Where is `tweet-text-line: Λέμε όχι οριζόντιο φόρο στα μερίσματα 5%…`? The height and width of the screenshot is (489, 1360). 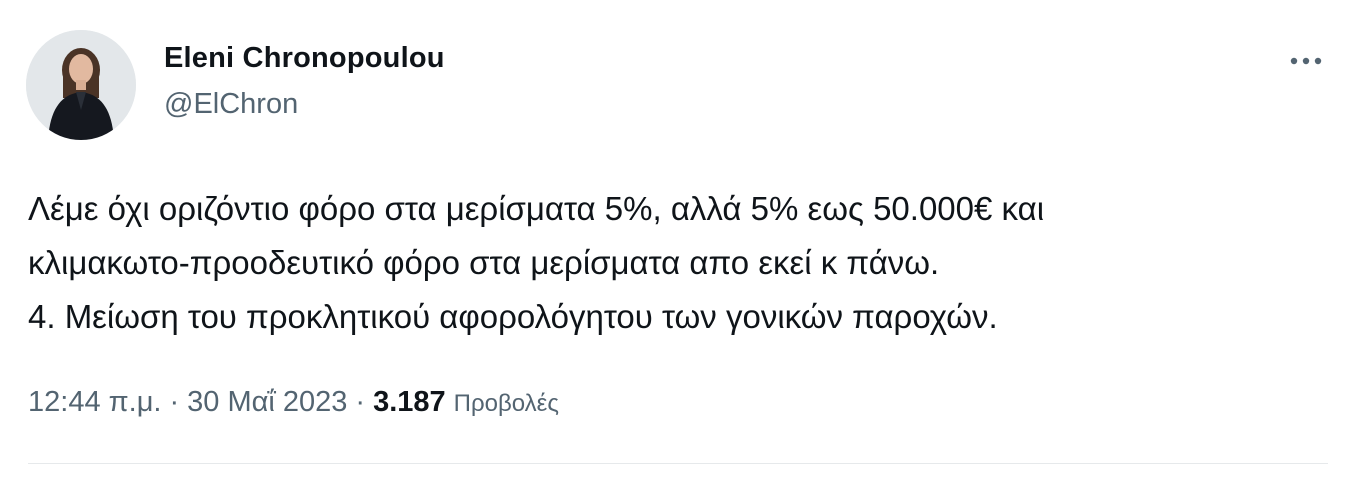 tweet-text-line: Λέμε όχι οριζόντιο φόρο στα μερίσματα 5%… is located at coordinates (536, 208).